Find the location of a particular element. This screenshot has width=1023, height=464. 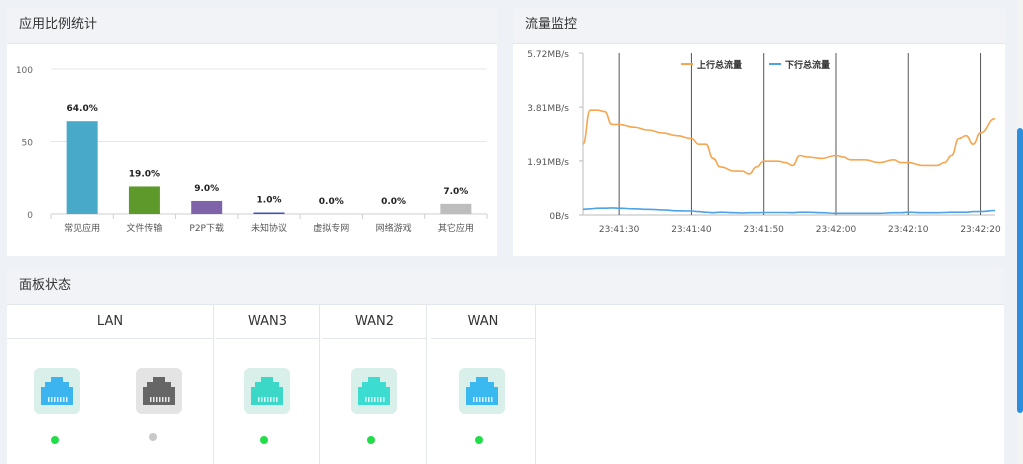

port-group-title: WAN is located at coordinates (483, 321).